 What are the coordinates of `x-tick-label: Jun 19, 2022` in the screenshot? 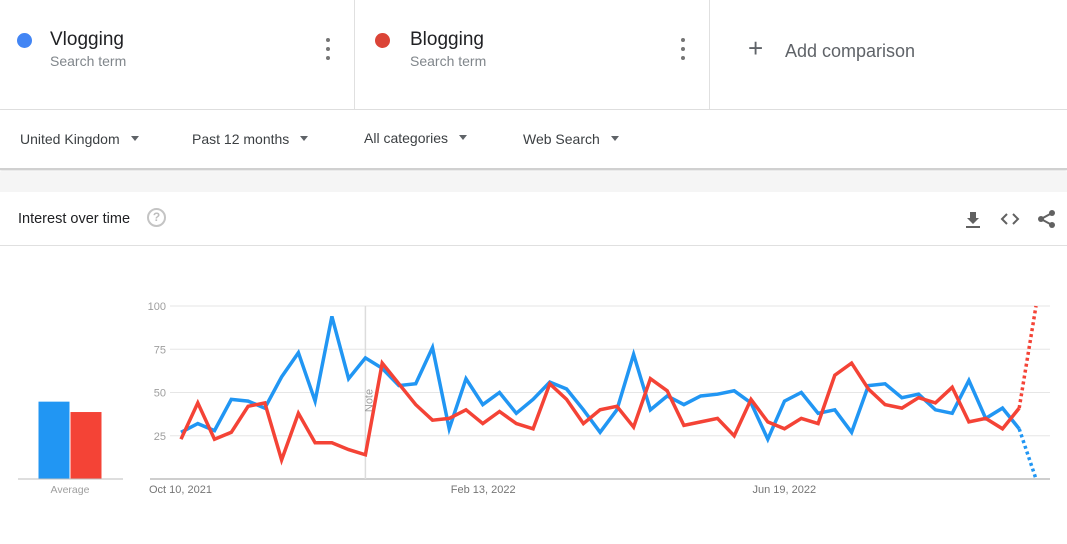 It's located at (785, 490).